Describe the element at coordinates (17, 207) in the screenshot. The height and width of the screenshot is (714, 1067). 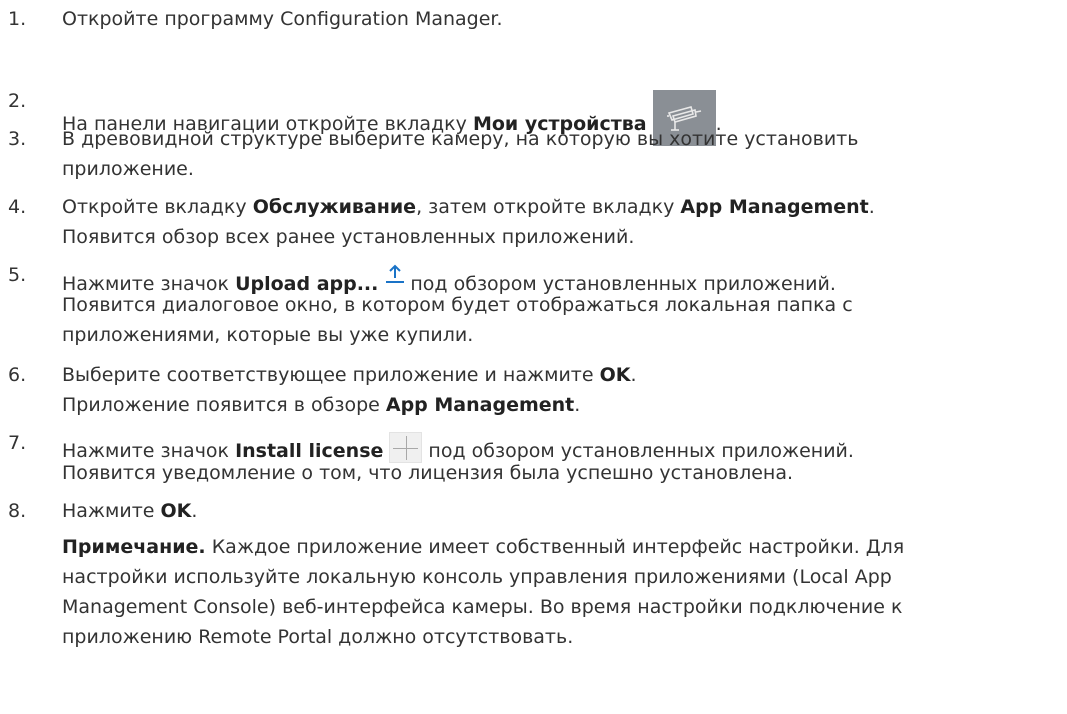
I see `step-number: 4.` at that location.